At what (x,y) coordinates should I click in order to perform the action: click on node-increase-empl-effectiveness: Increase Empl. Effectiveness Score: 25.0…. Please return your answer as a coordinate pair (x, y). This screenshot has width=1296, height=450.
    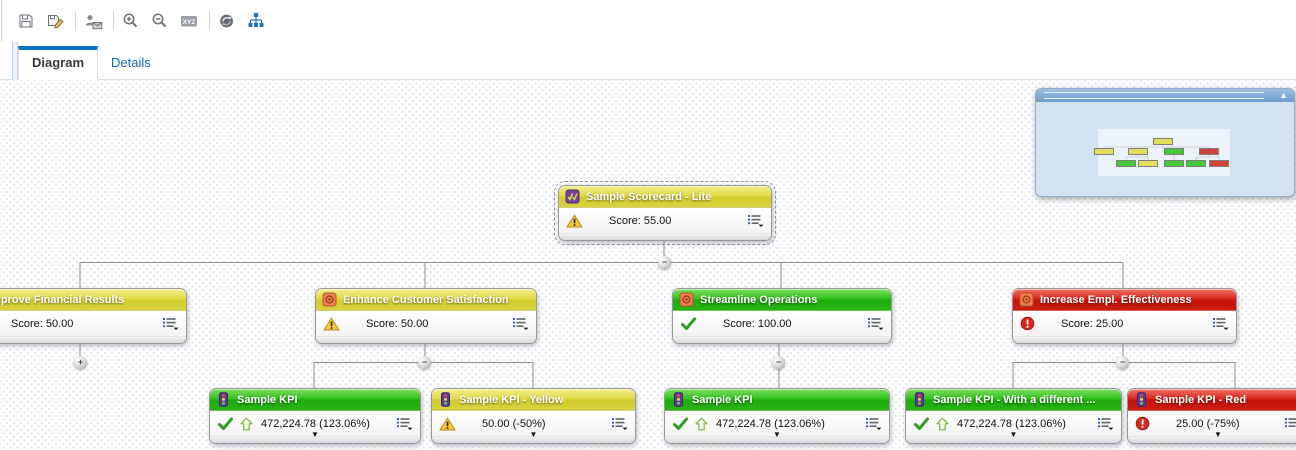
    Looking at the image, I should click on (1124, 316).